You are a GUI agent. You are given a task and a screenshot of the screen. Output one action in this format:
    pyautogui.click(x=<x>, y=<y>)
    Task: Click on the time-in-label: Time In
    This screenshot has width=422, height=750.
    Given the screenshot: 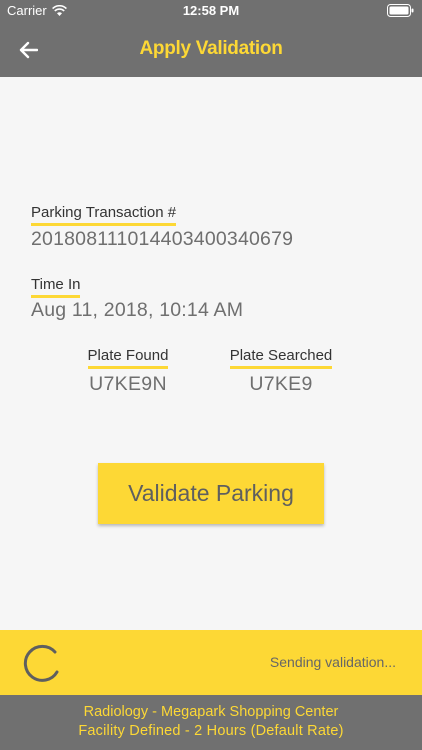 What is the action you would take?
    pyautogui.click(x=56, y=287)
    